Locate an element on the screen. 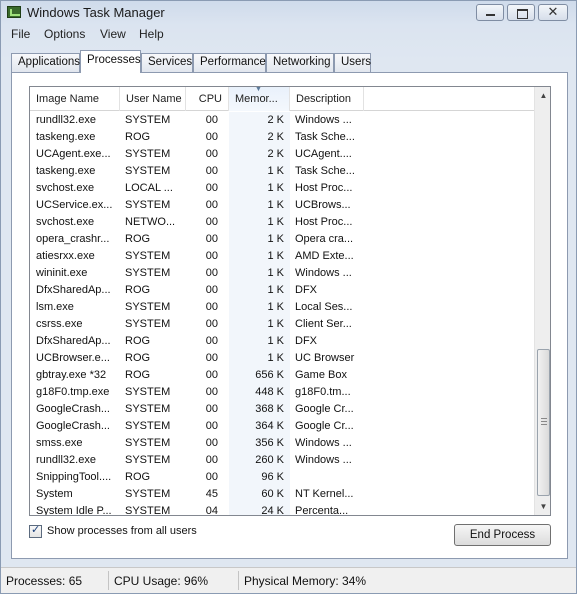  vertical-scrollbar: ▲ ▼ is located at coordinates (542, 301).